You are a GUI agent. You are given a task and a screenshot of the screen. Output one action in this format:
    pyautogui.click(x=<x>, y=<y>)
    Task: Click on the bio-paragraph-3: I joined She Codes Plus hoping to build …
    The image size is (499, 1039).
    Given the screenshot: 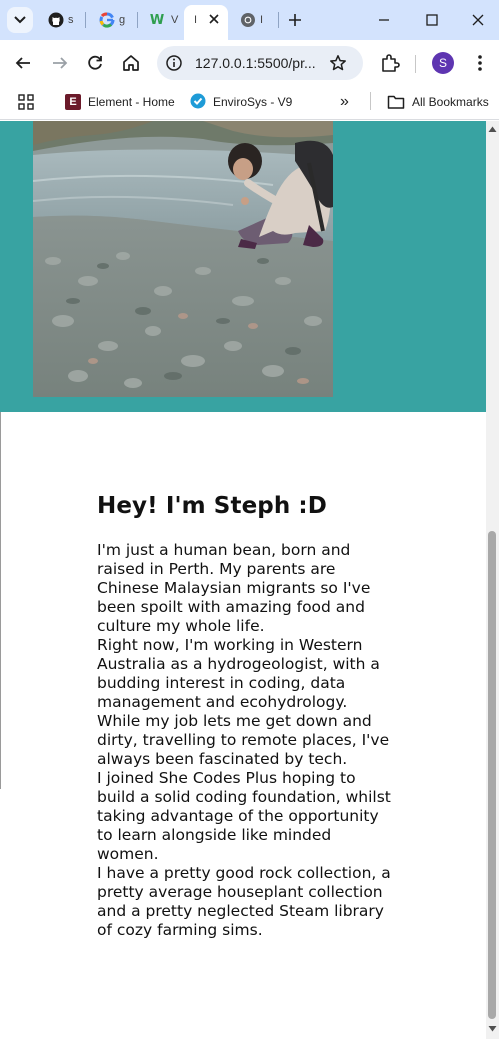 What is the action you would take?
    pyautogui.click(x=244, y=816)
    